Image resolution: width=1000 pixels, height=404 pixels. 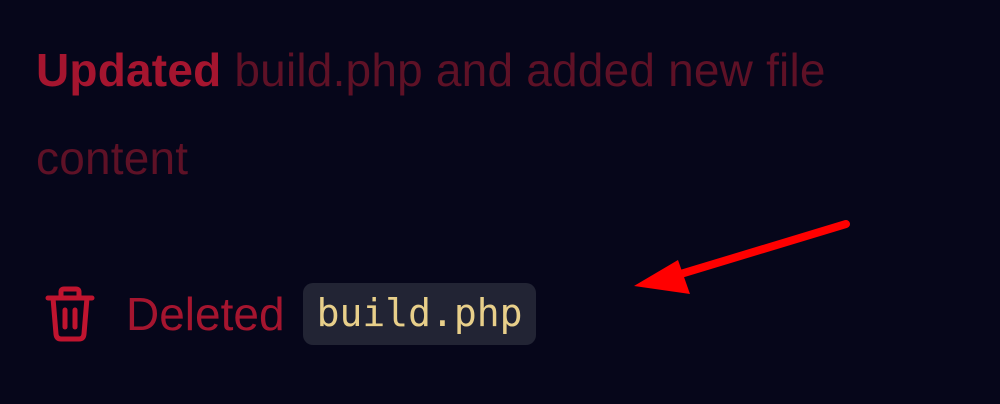 What do you see at coordinates (742, 257) in the screenshot?
I see `annotation-arrow` at bounding box center [742, 257].